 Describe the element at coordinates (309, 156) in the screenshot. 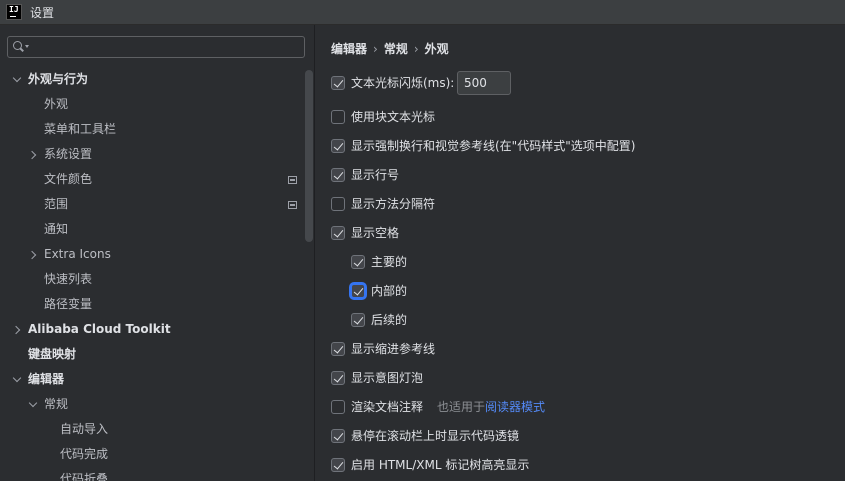

I see `sidebar-scrollbar` at that location.